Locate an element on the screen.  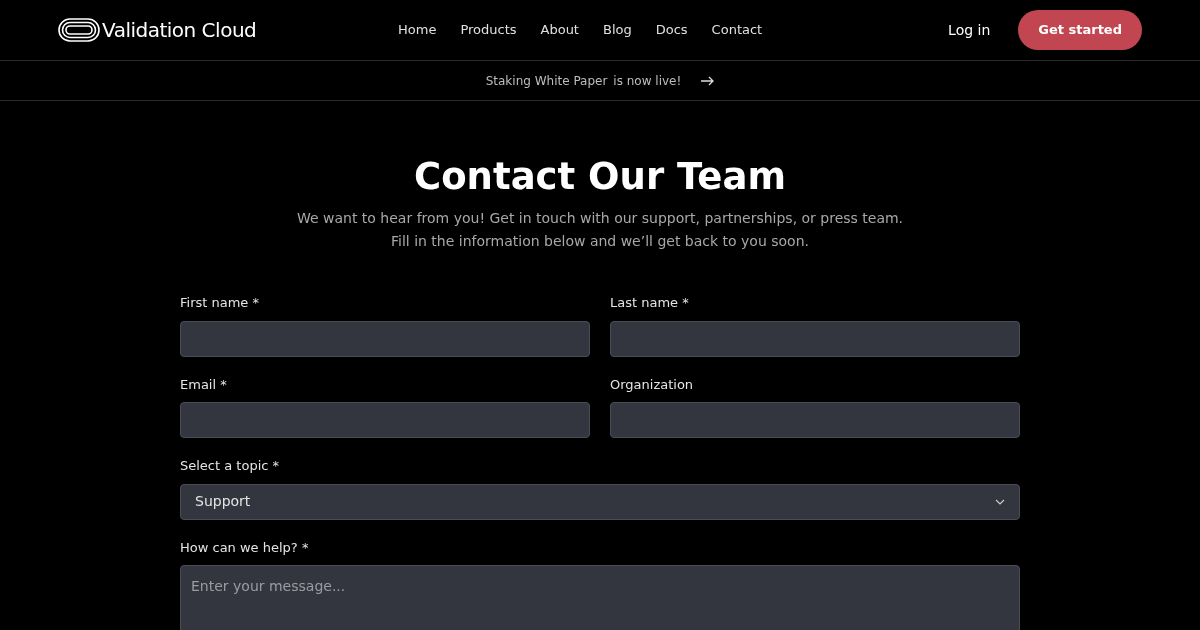
nav-link: Blog is located at coordinates (617, 30).